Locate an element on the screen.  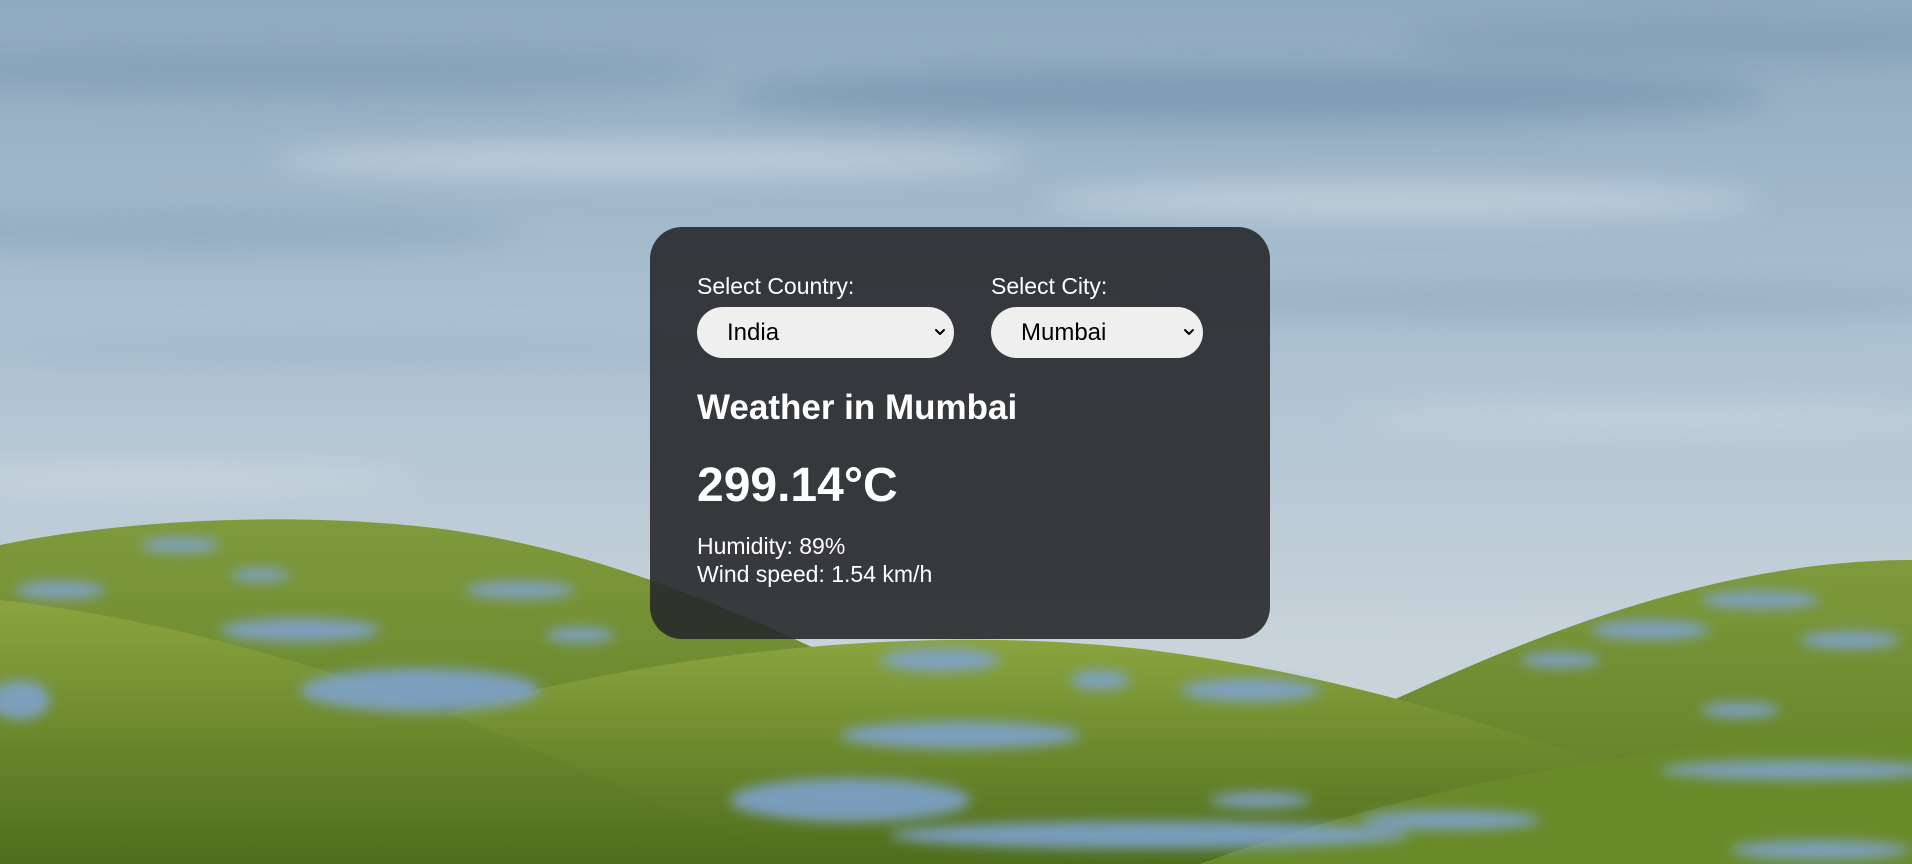
country-select-label: Select Country: is located at coordinates (776, 286).